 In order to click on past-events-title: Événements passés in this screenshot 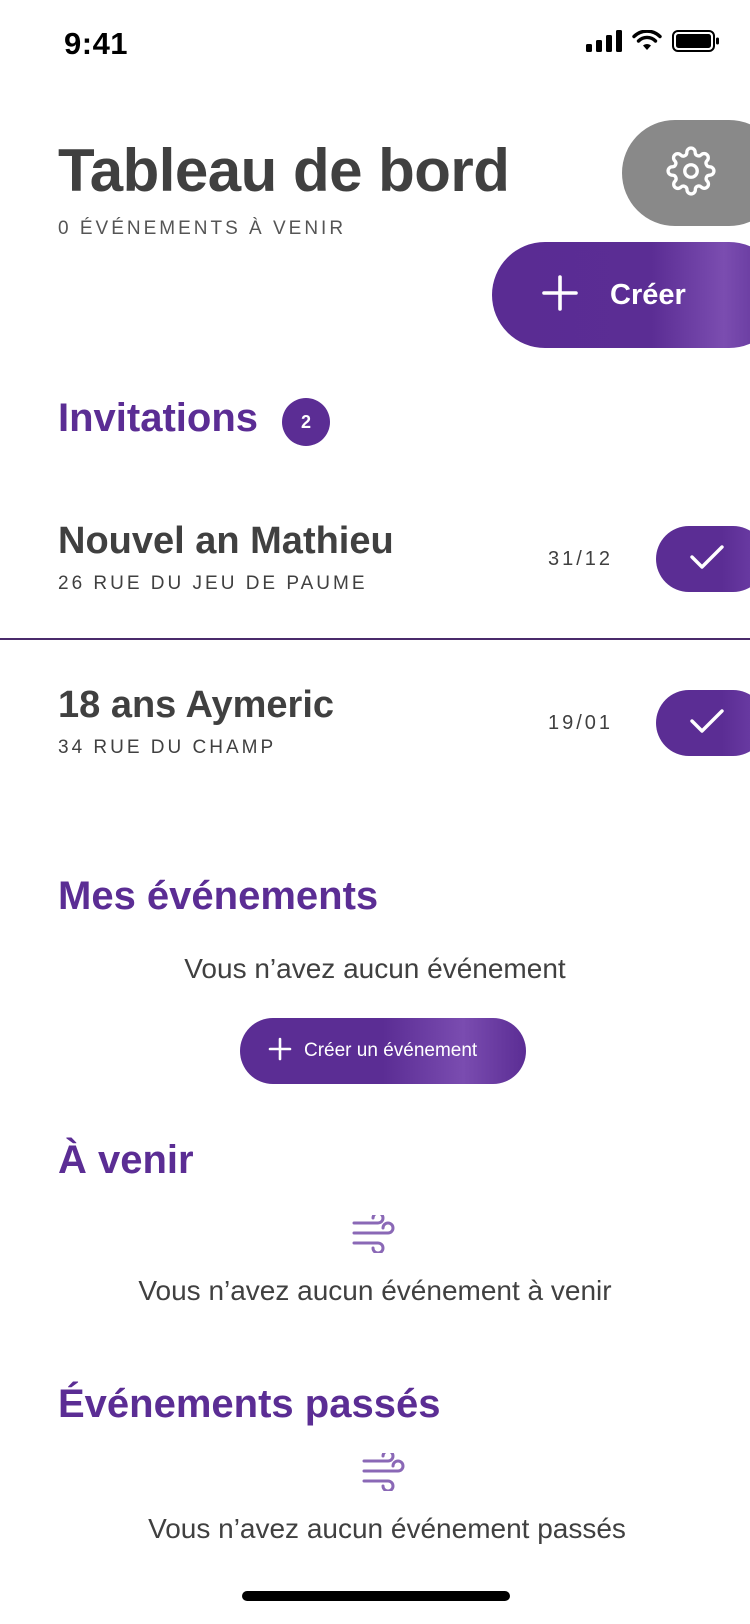, I will do `click(249, 1404)`.